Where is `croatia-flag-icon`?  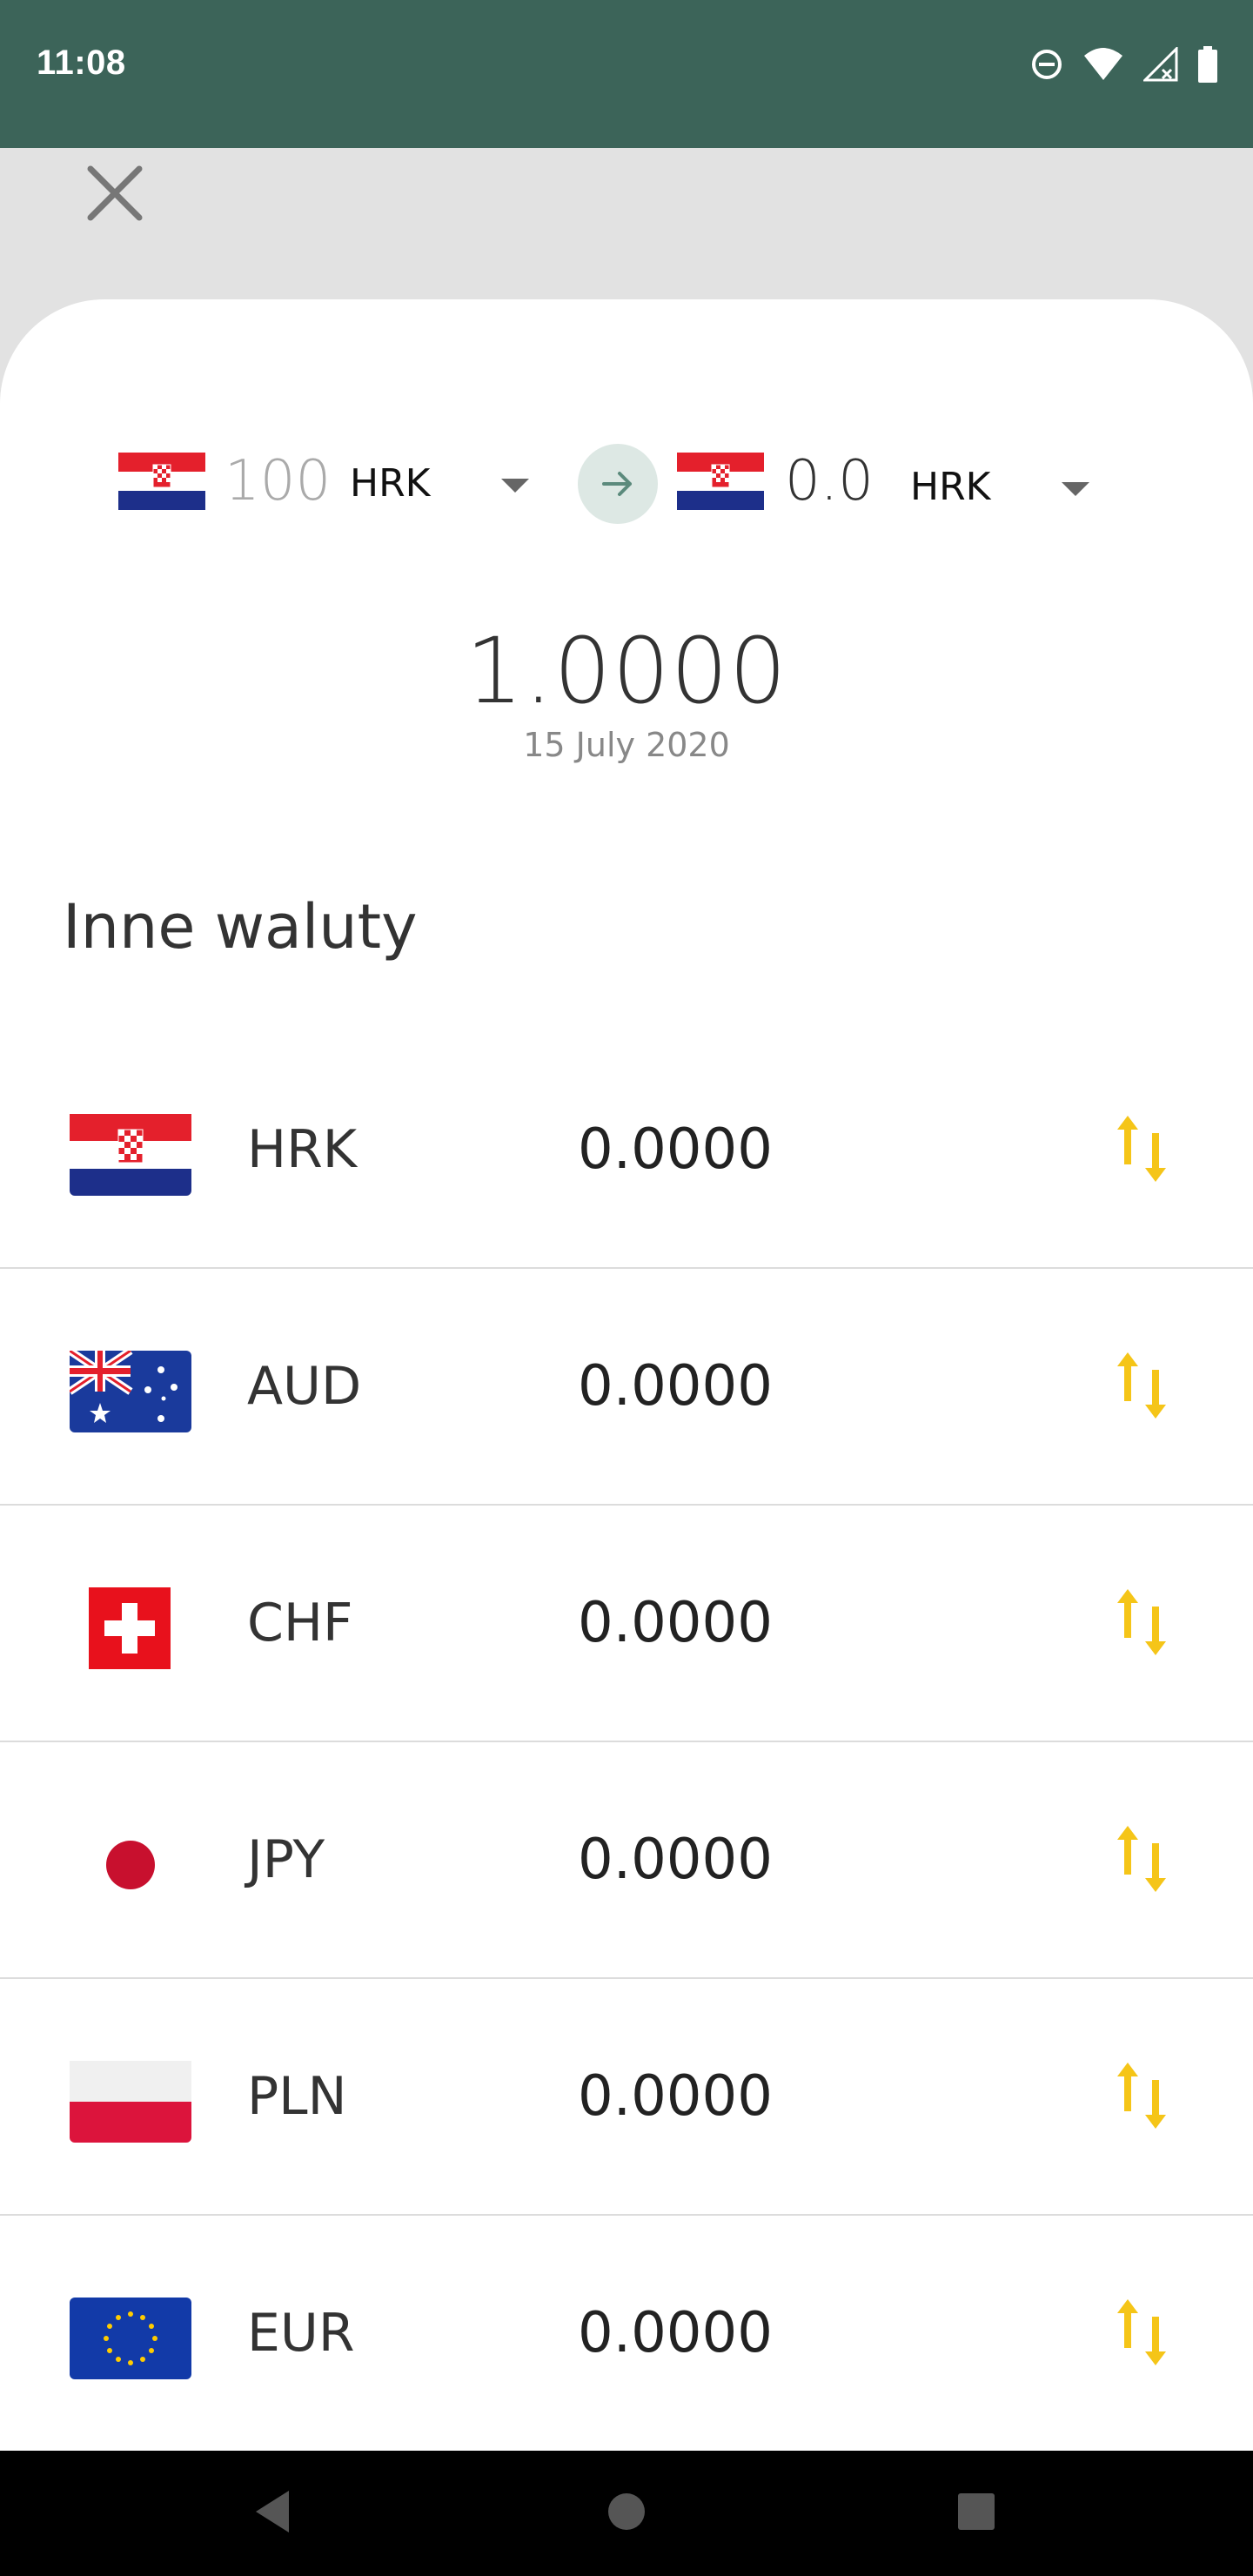
croatia-flag-icon is located at coordinates (130, 1155).